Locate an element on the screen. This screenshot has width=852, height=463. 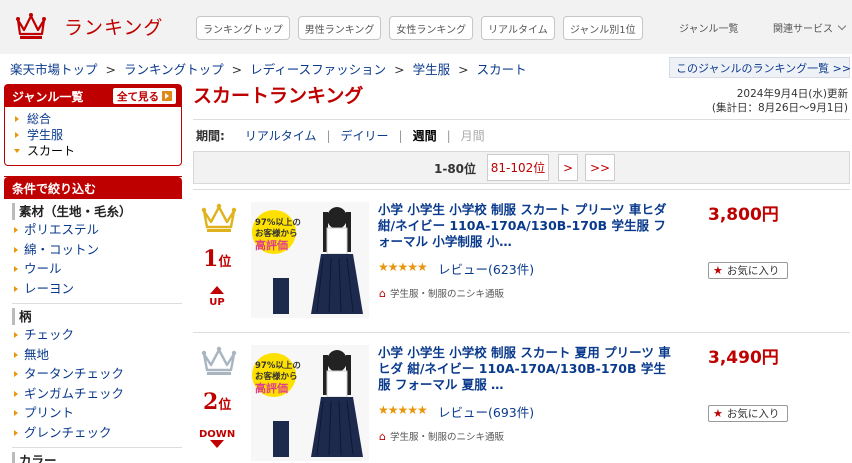
filter-pattern-gingham: ギンガムチェック is located at coordinates (93, 394).